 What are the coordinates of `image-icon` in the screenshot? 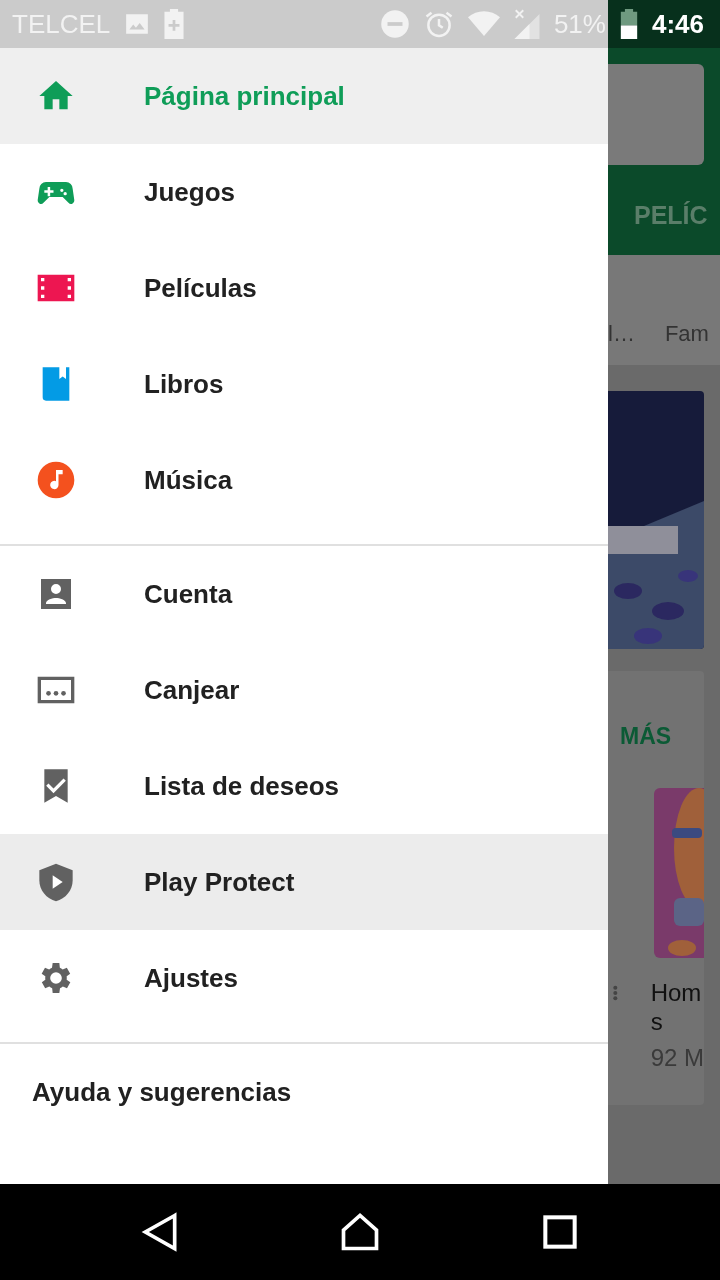 It's located at (137, 24).